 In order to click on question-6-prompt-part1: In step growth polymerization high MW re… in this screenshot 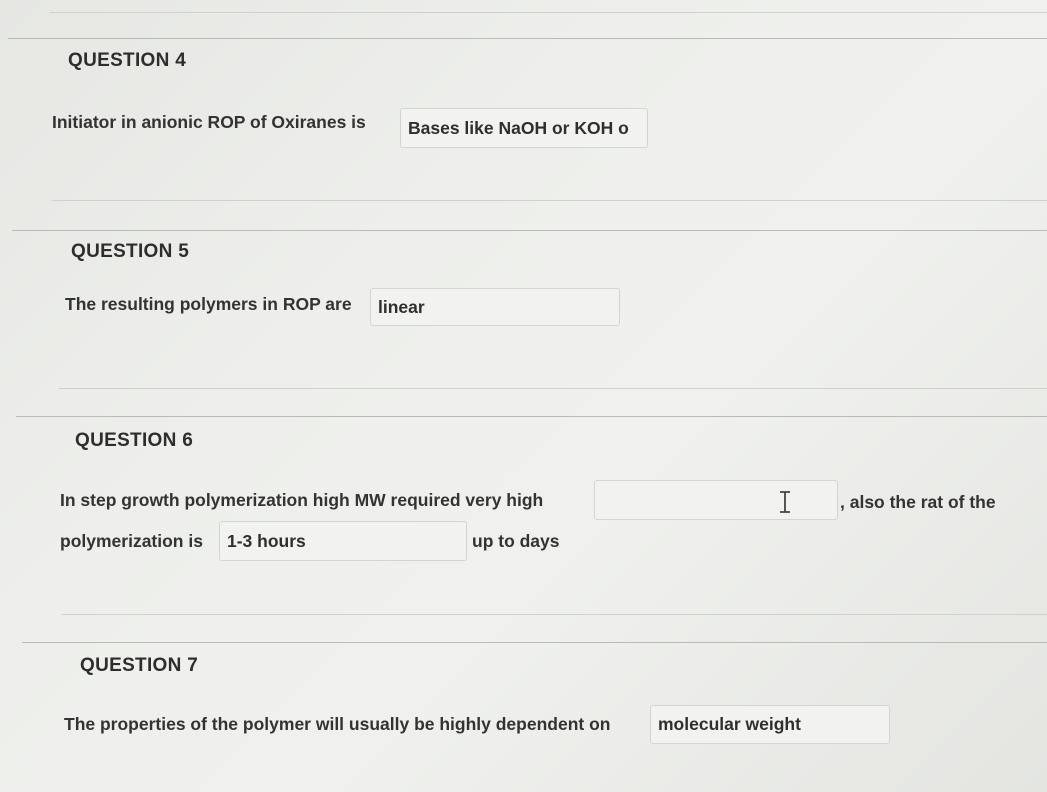, I will do `click(302, 500)`.